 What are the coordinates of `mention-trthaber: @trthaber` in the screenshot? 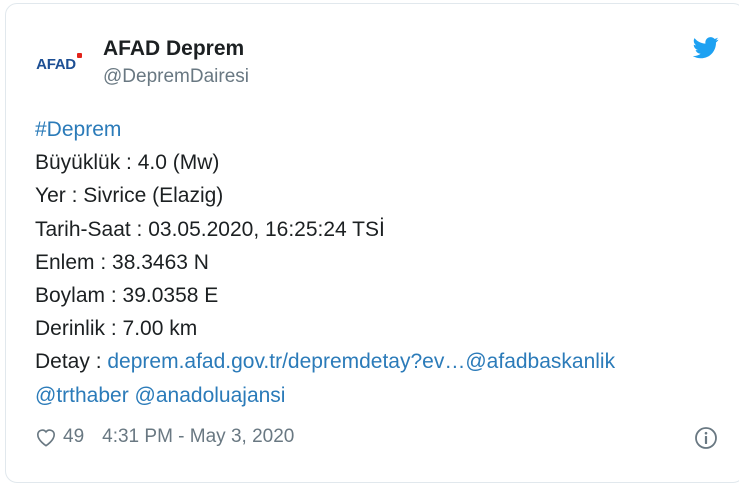 It's located at (82, 395).